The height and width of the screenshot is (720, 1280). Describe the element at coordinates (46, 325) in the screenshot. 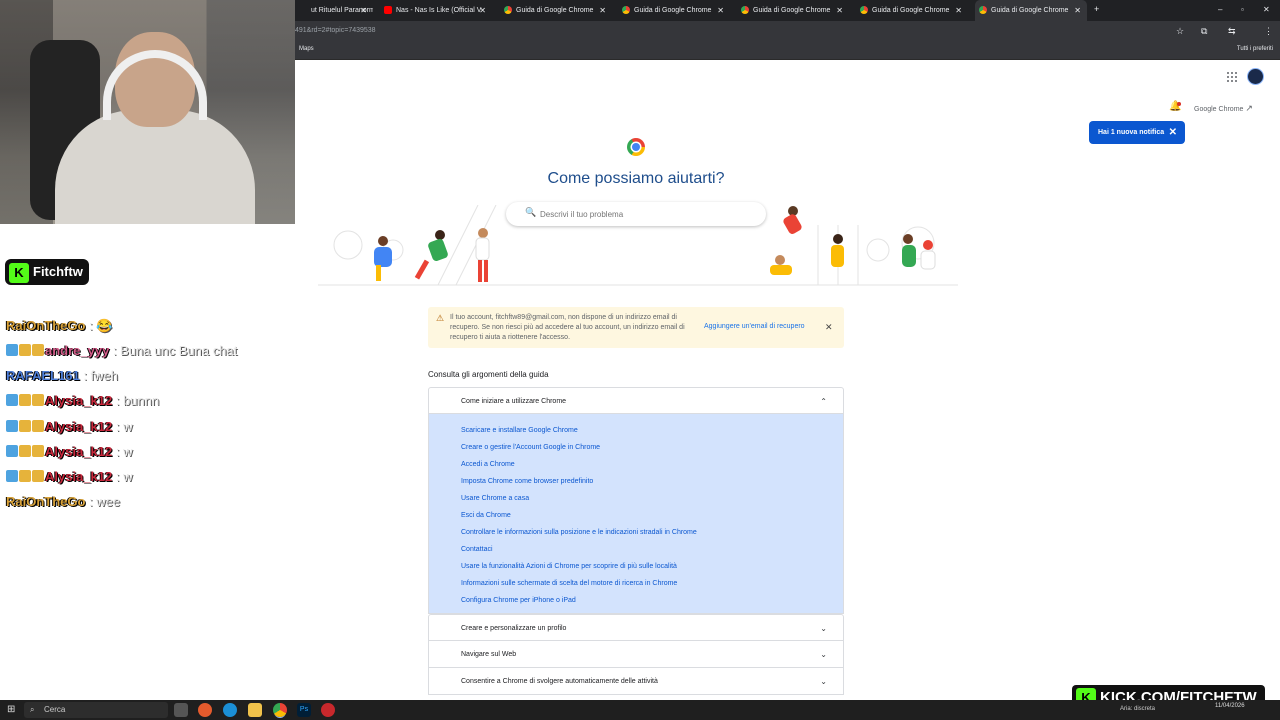

I see `chat-username: RaiOnTheGo` at that location.